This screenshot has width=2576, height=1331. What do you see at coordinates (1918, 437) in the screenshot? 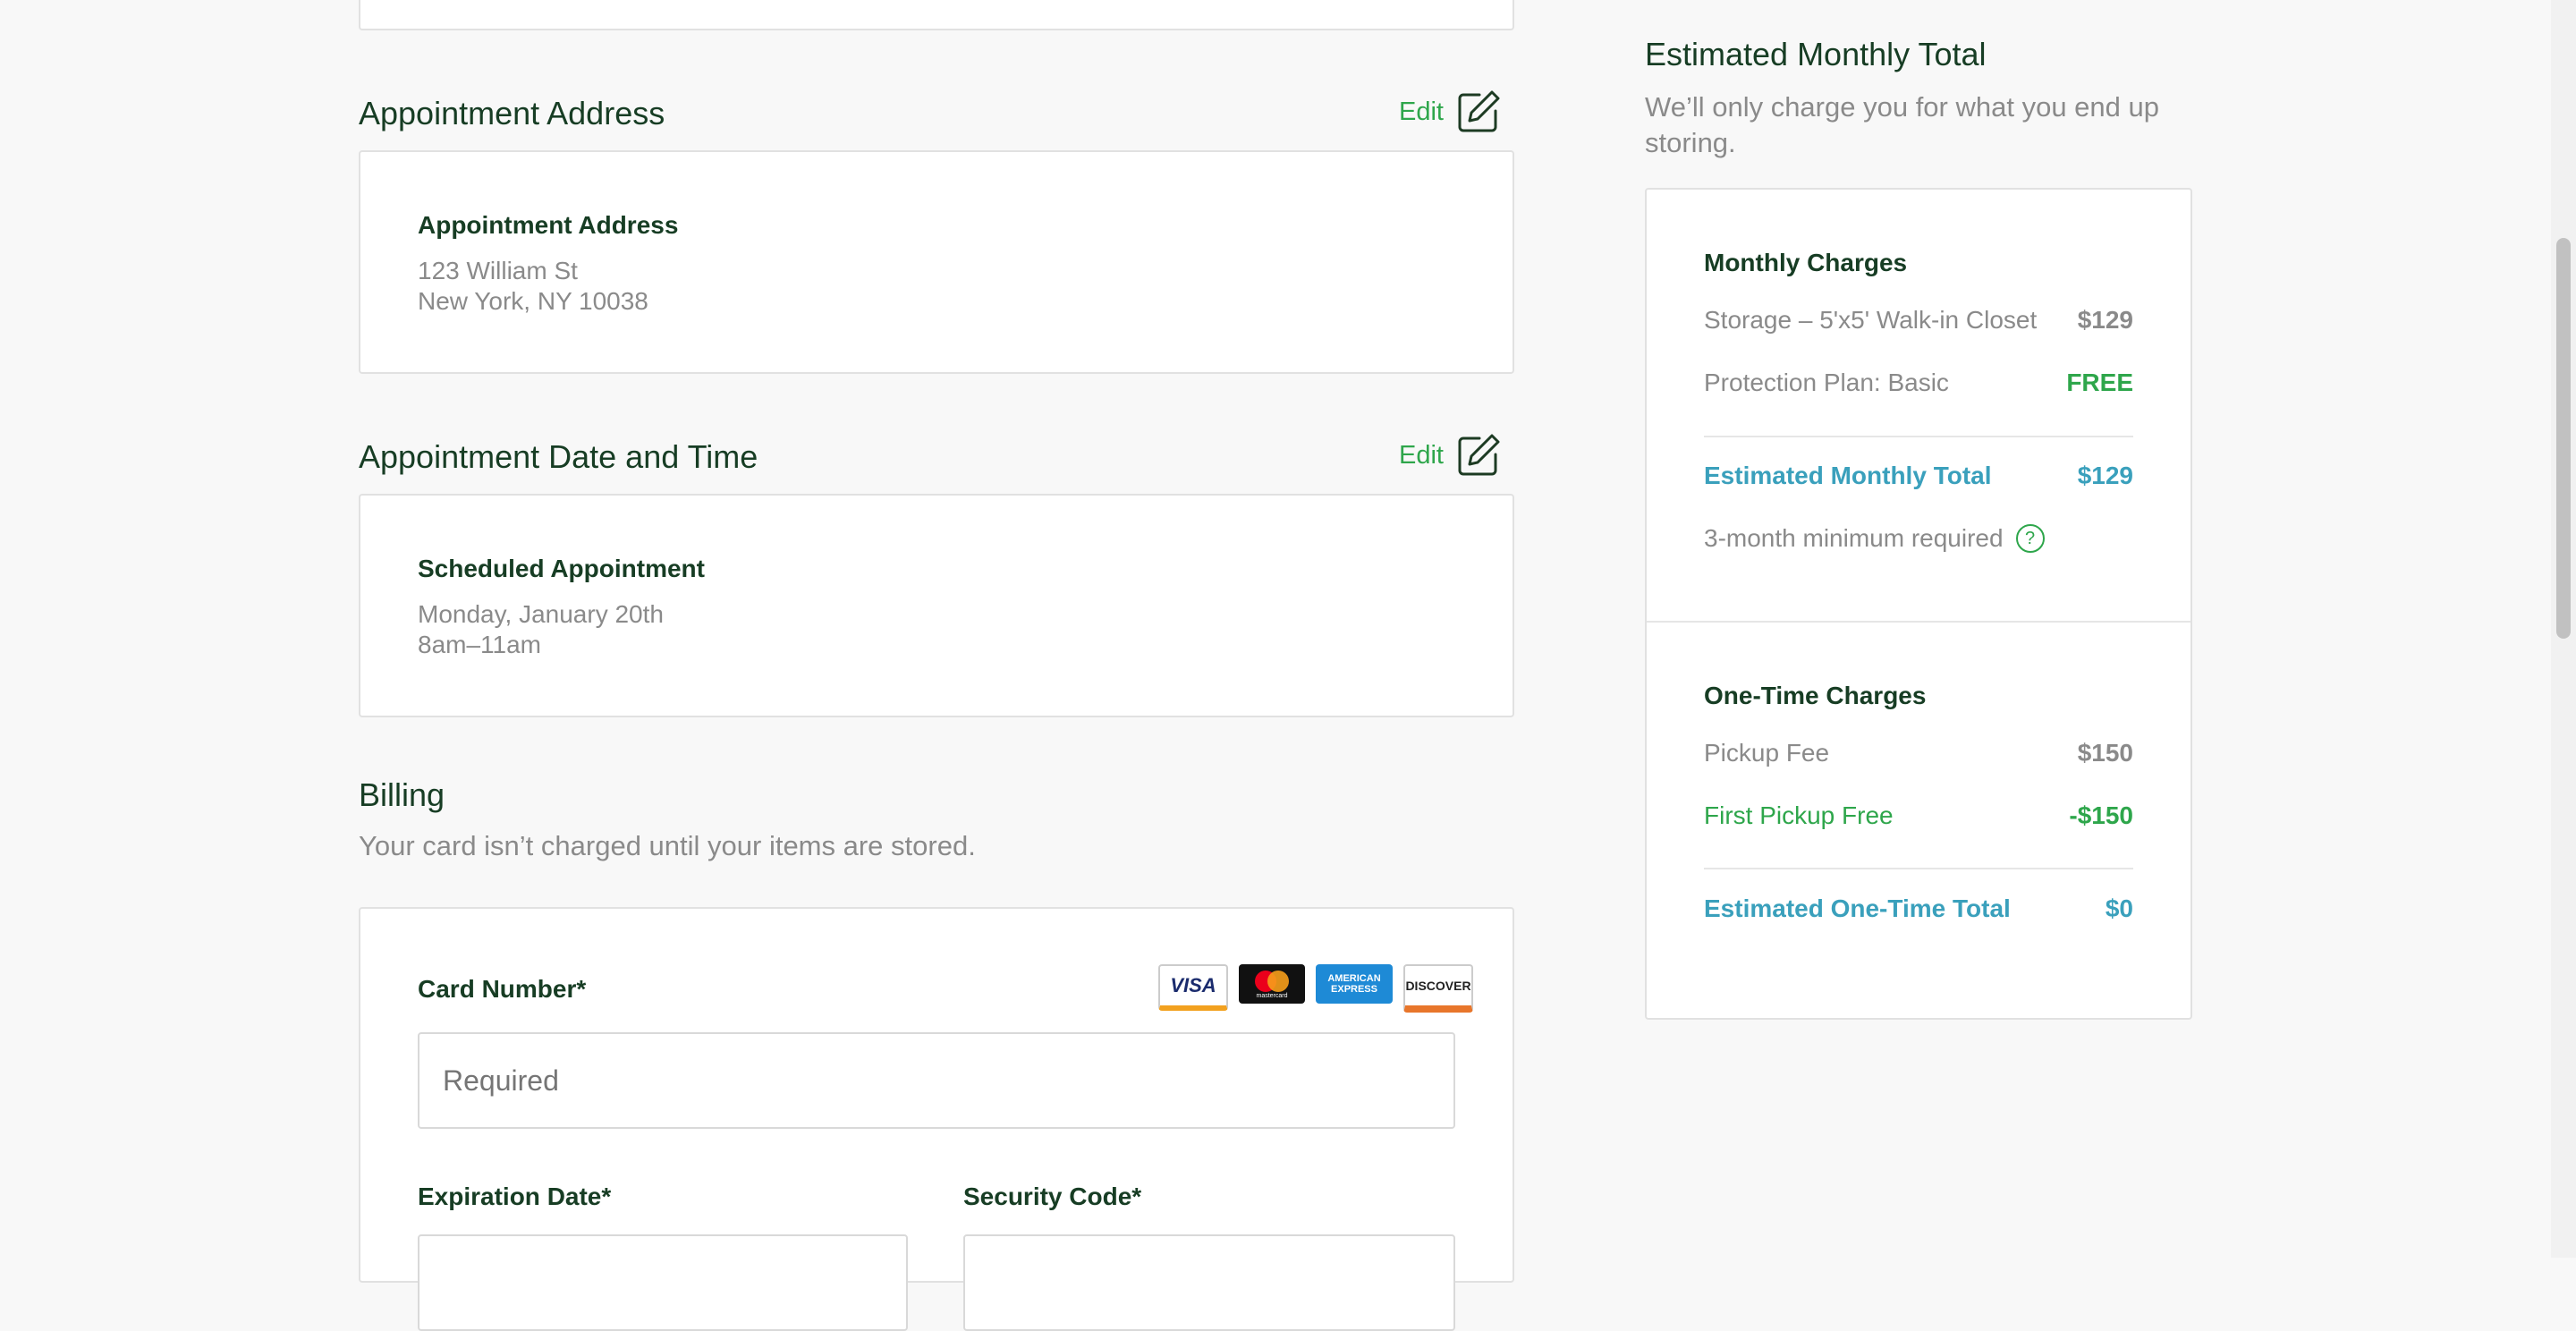
I see `monthly-divider` at bounding box center [1918, 437].